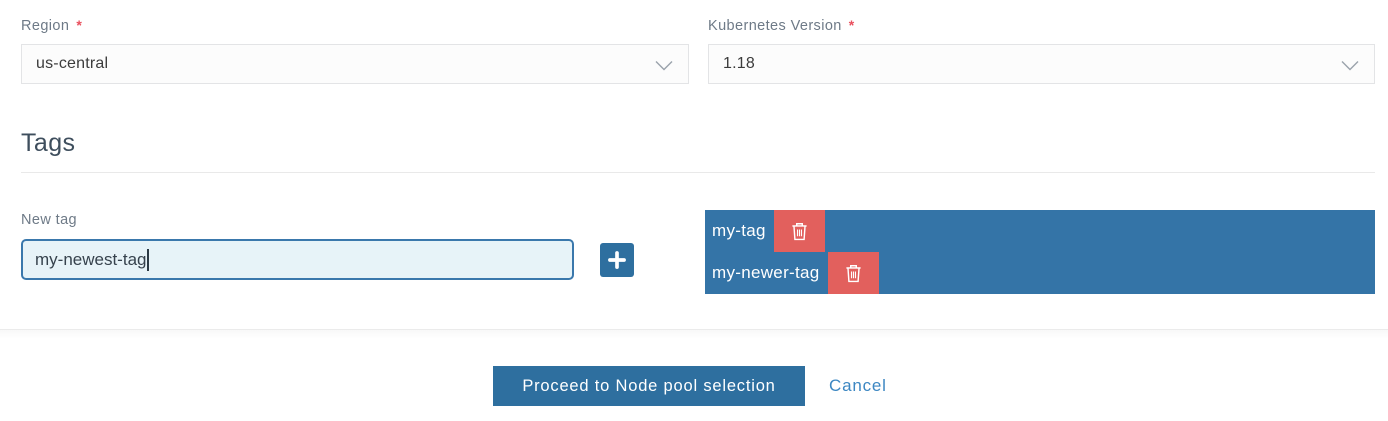 Image resolution: width=1388 pixels, height=421 pixels. I want to click on new-tag-input: my-newest-tag, so click(297, 259).